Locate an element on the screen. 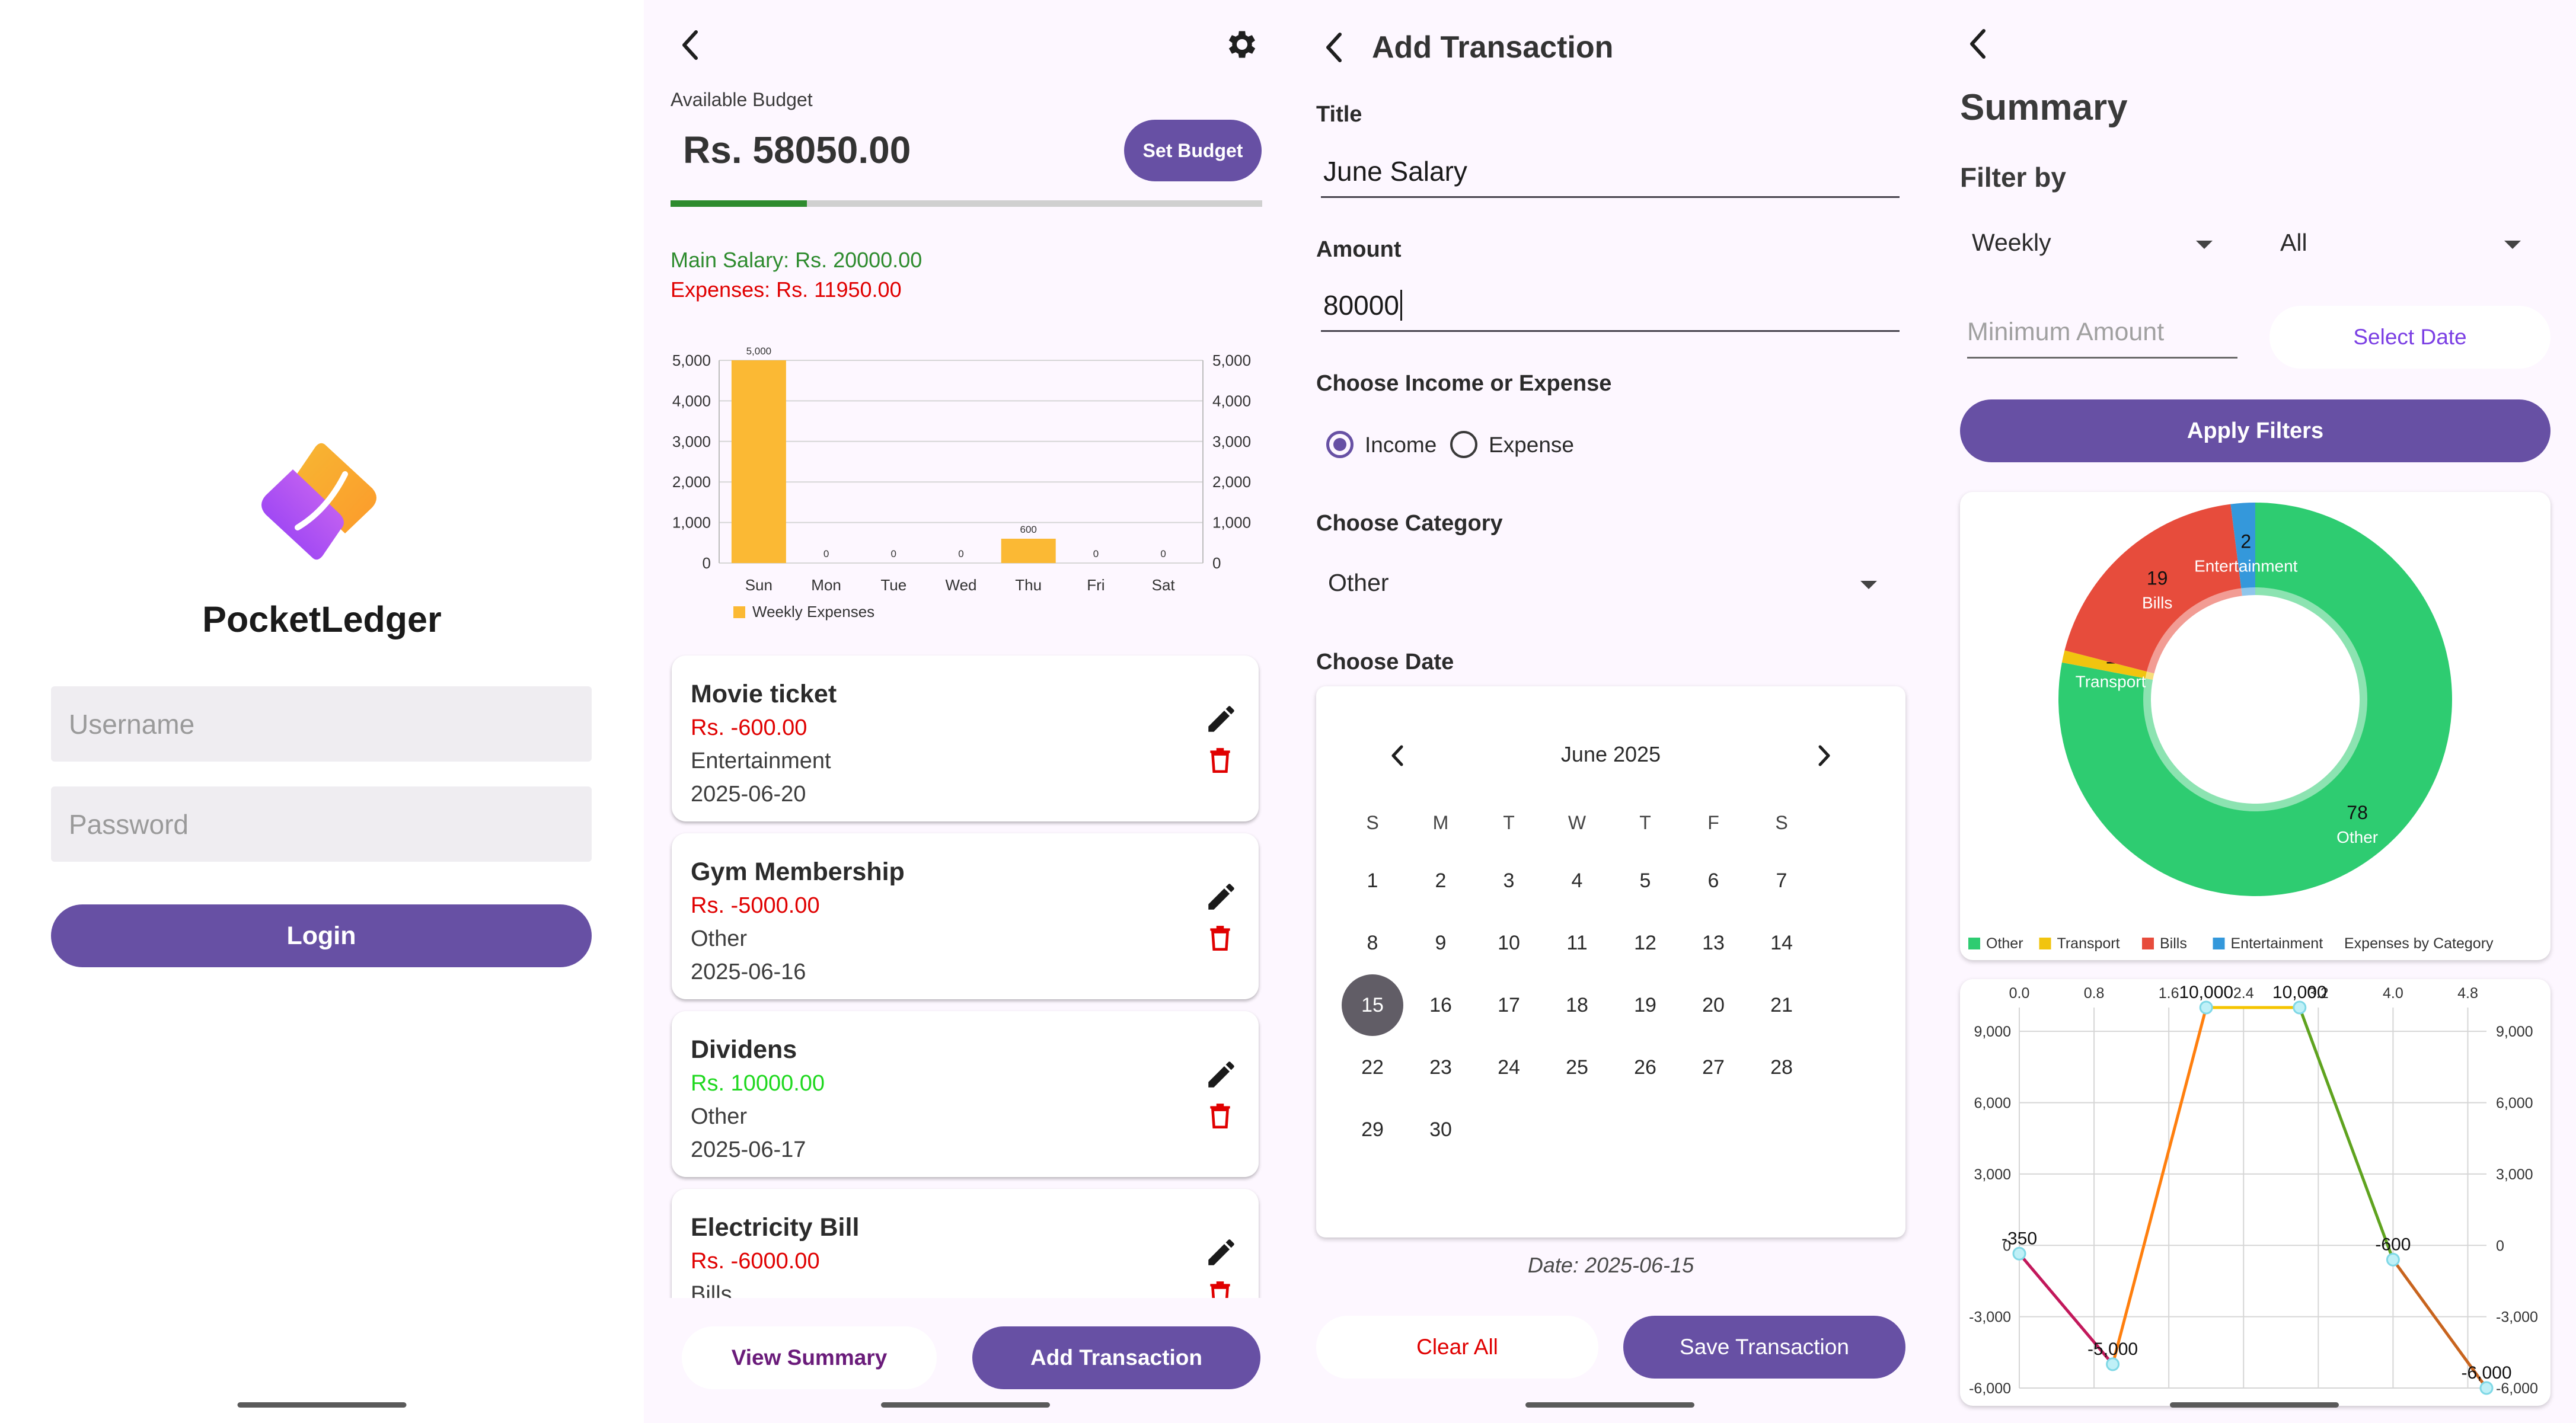 The image size is (2576, 1423). income-radio is located at coordinates (1340, 444).